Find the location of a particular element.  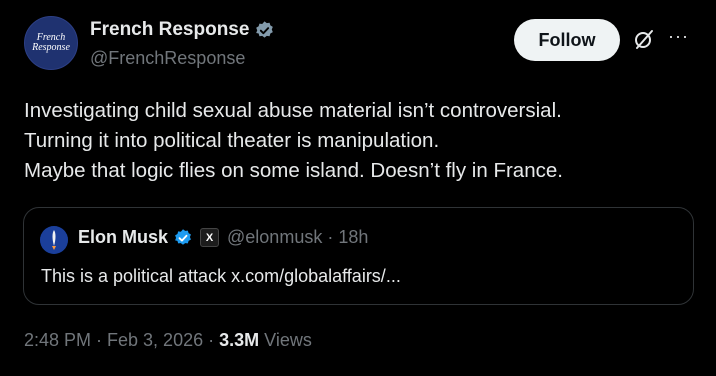

follow-button: Follow is located at coordinates (567, 40).